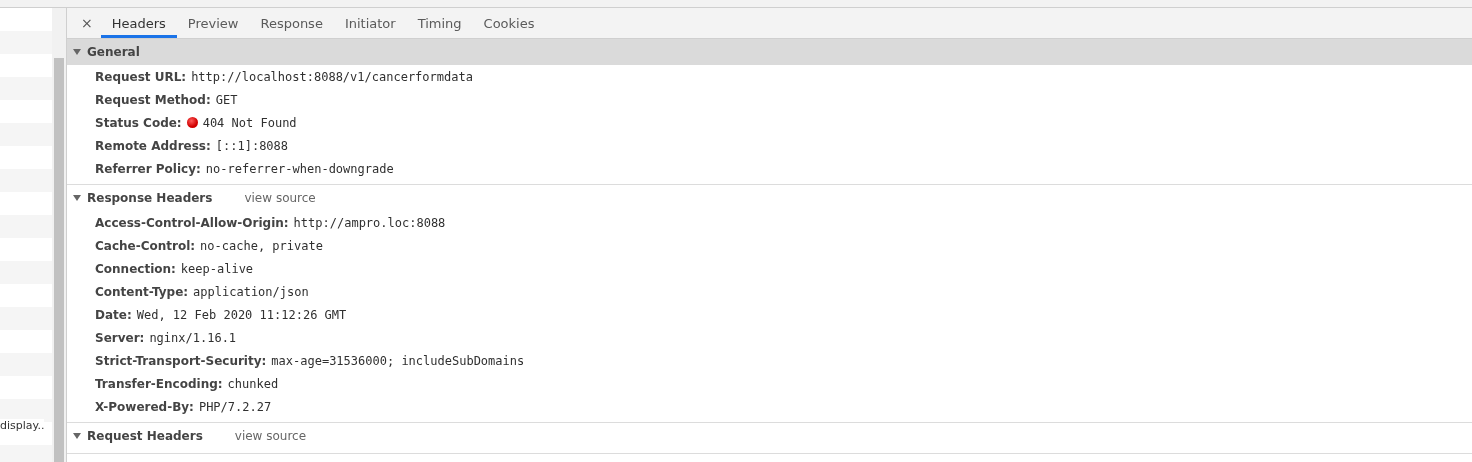  I want to click on header-value: application/json, so click(251, 291).